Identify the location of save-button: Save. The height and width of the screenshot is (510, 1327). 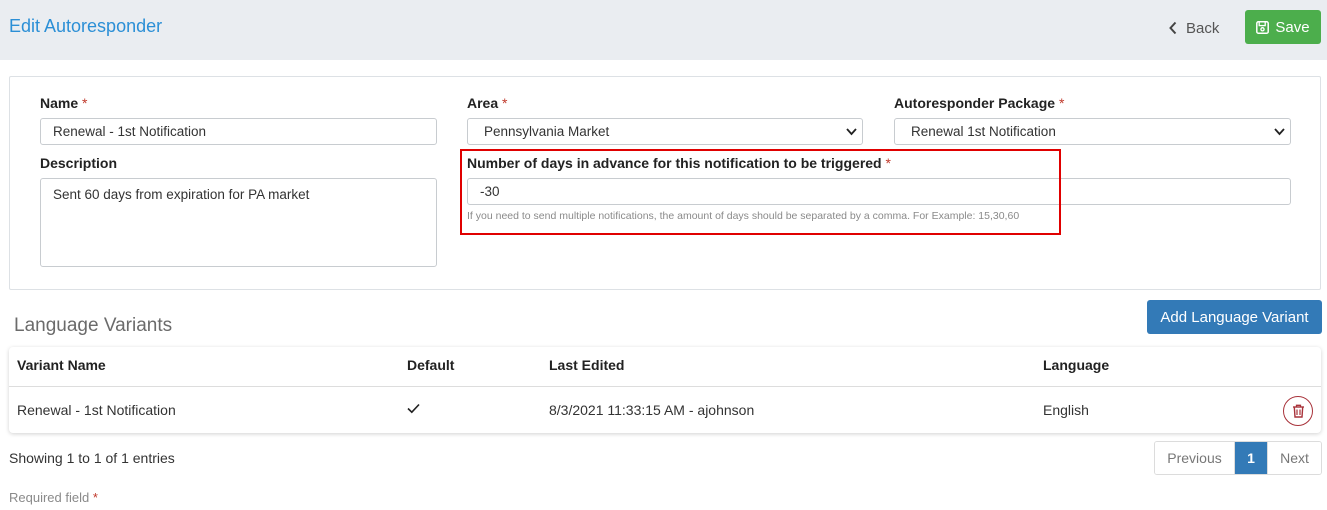
(1283, 27).